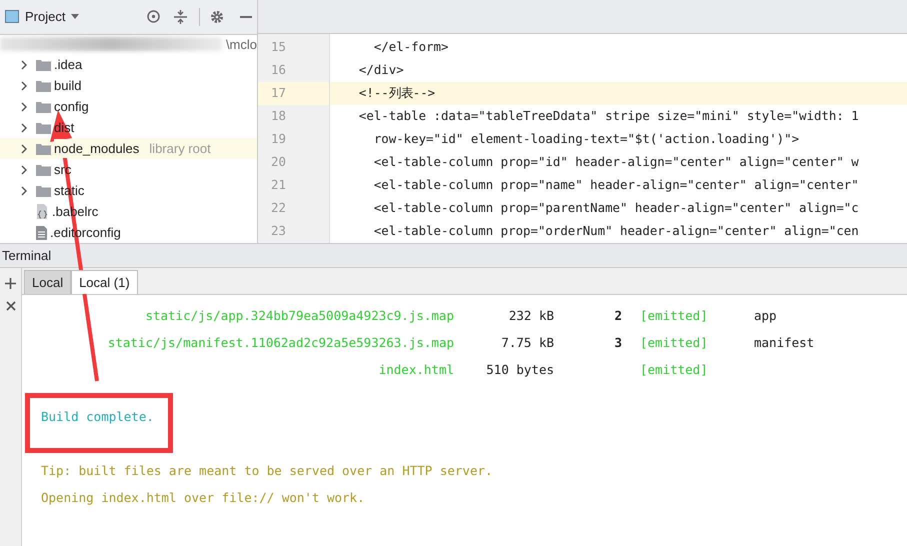 Image resolution: width=907 pixels, height=546 pixels. I want to click on close-icon, so click(11, 306).